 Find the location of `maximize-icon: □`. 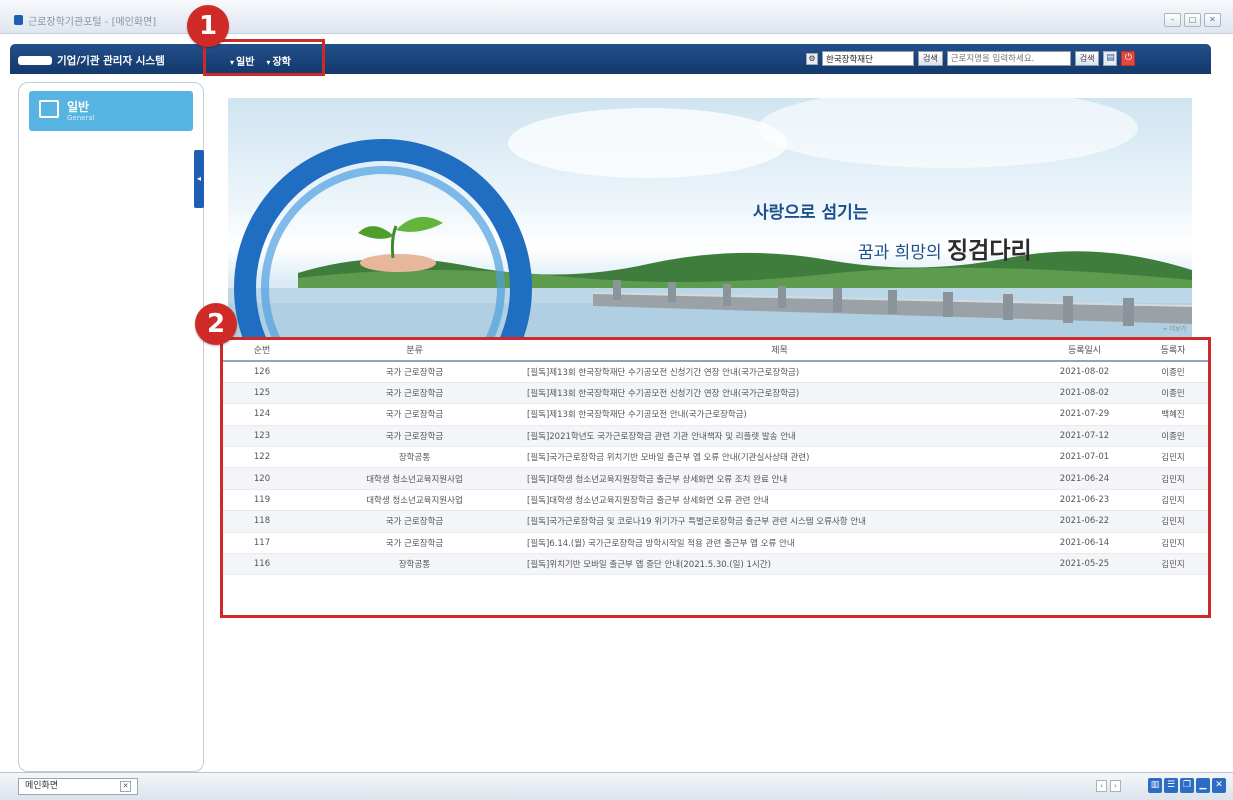

maximize-icon: □ is located at coordinates (1192, 20).